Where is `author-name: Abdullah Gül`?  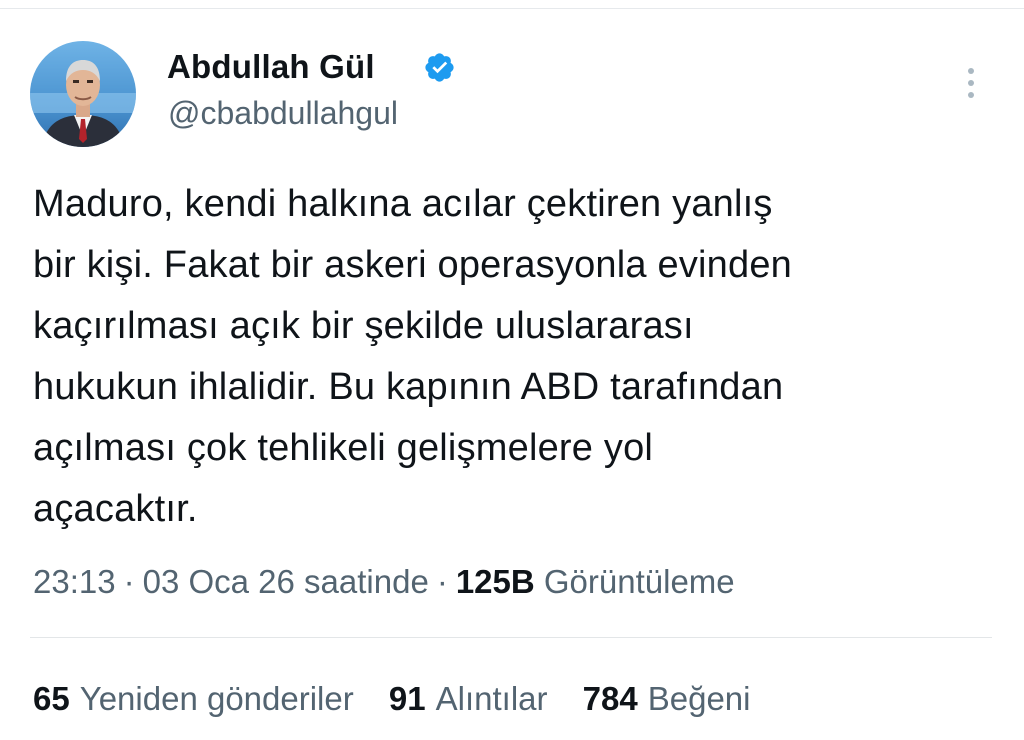
author-name: Abdullah Gül is located at coordinates (271, 67).